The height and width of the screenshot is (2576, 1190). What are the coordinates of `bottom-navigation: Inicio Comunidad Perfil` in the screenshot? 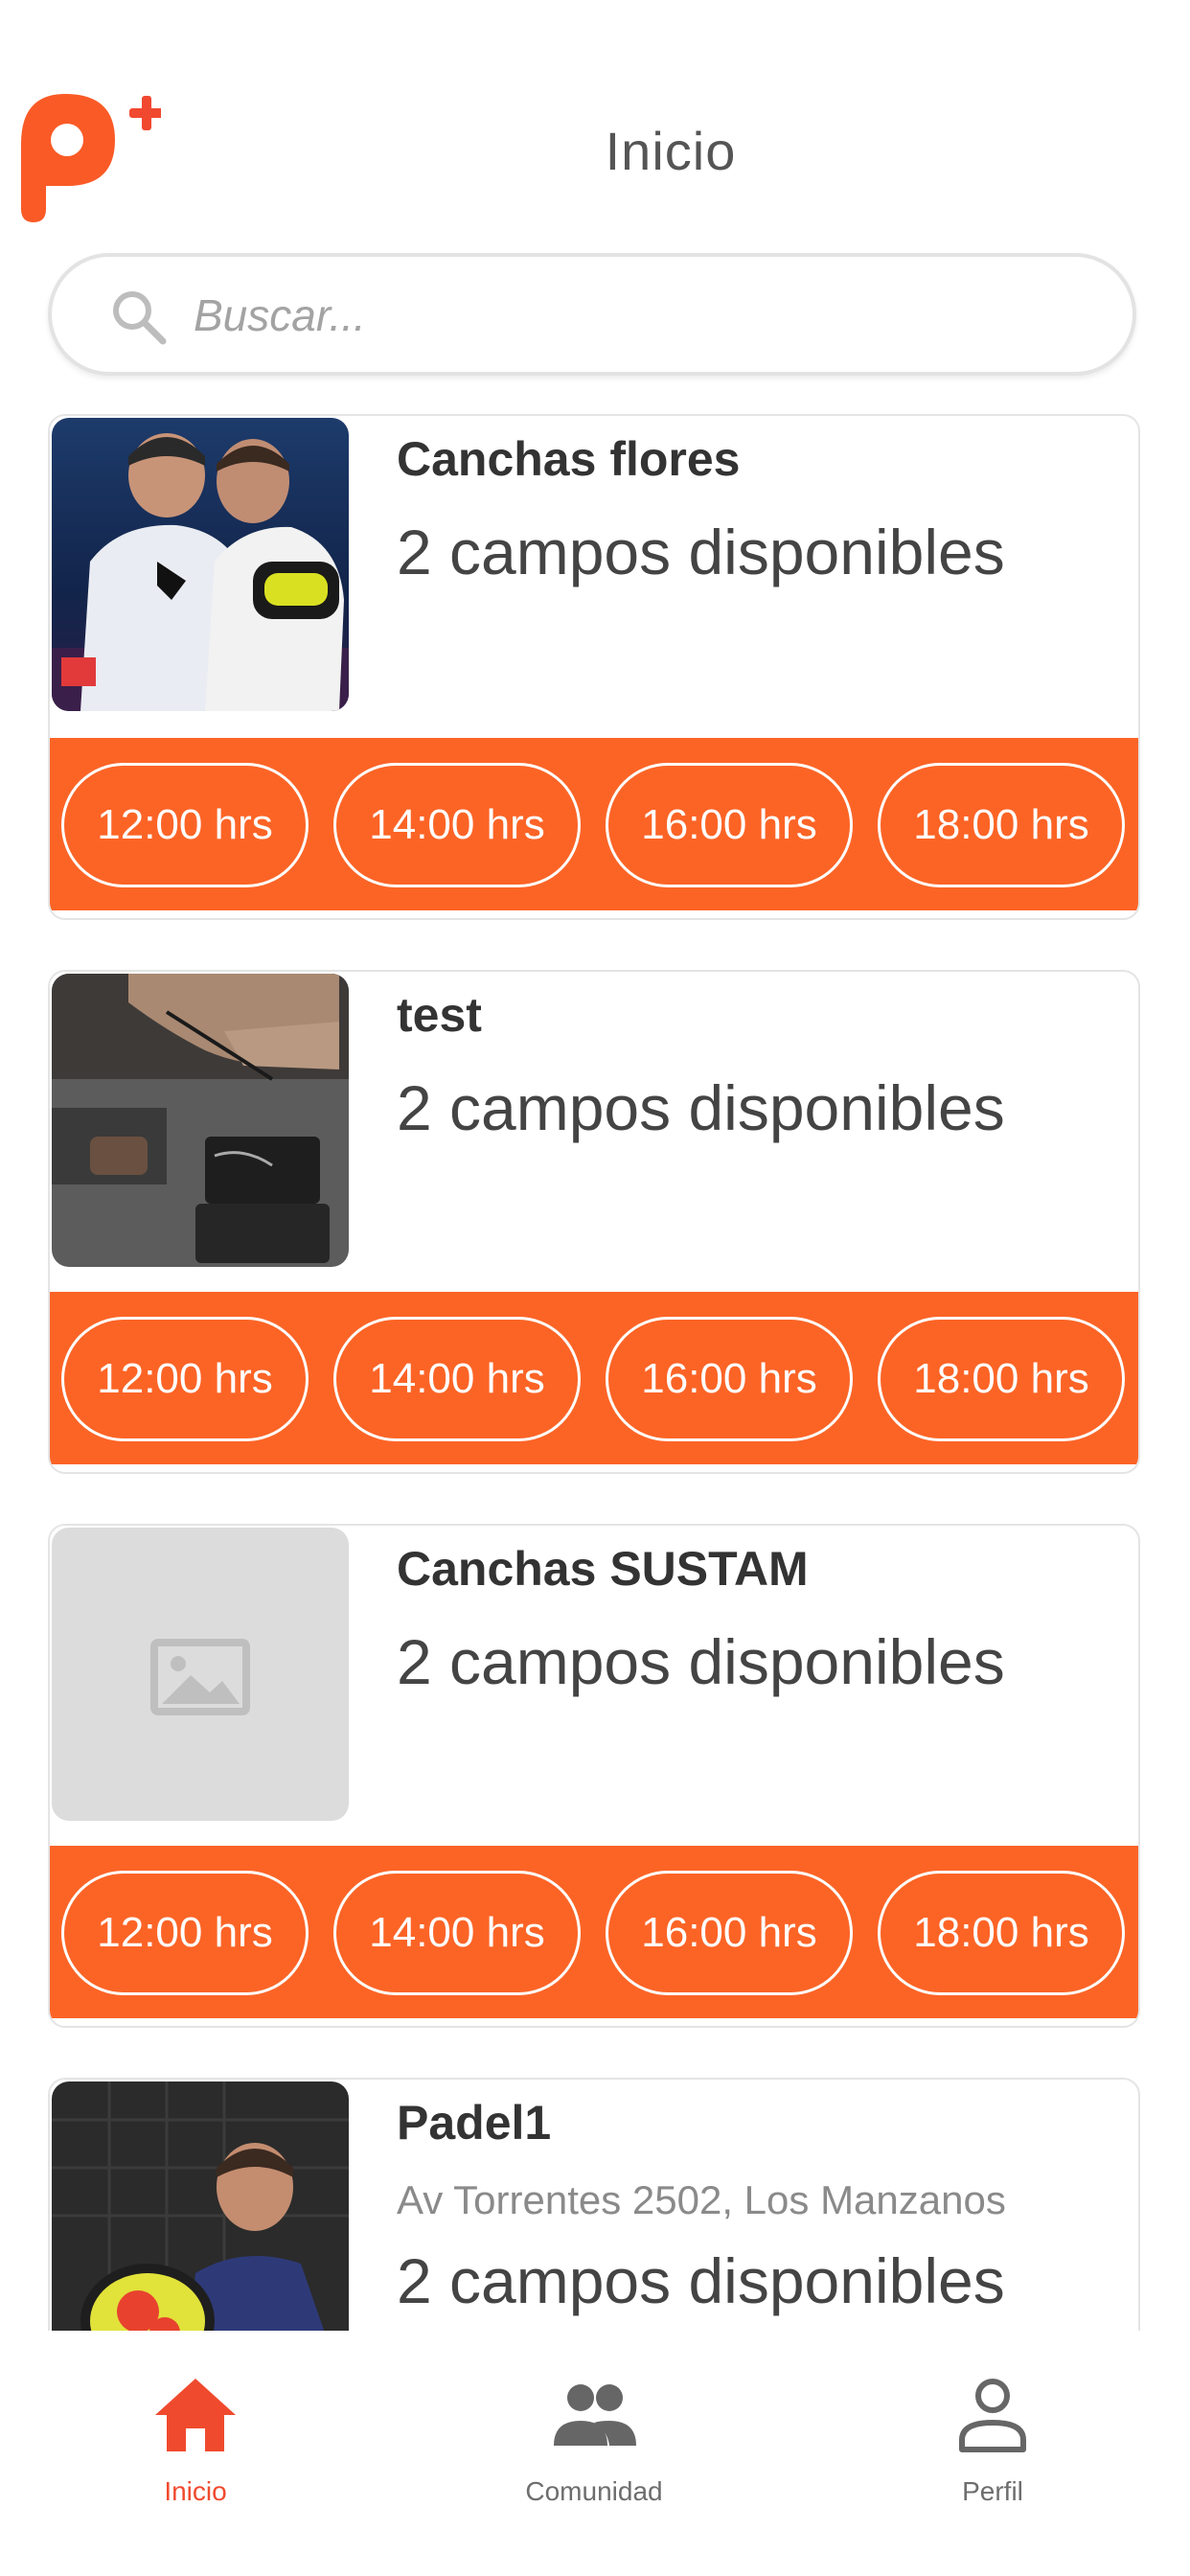 It's located at (595, 2453).